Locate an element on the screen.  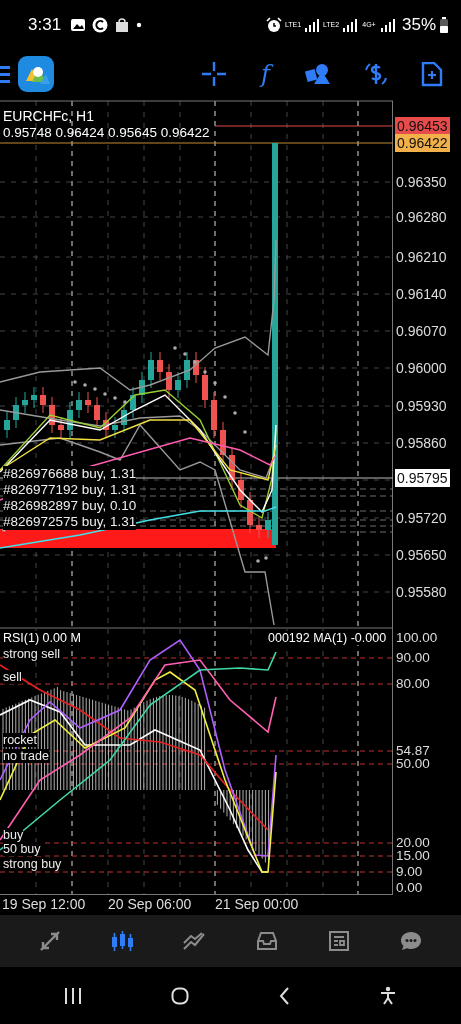
chat-bubble-icon is located at coordinates (410, 941).